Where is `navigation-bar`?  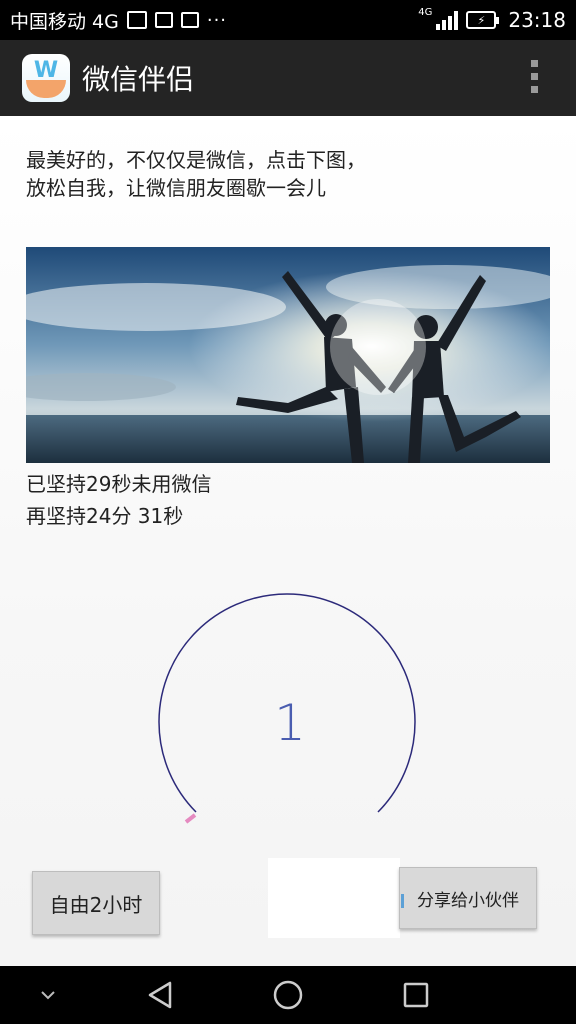
navigation-bar is located at coordinates (288, 995).